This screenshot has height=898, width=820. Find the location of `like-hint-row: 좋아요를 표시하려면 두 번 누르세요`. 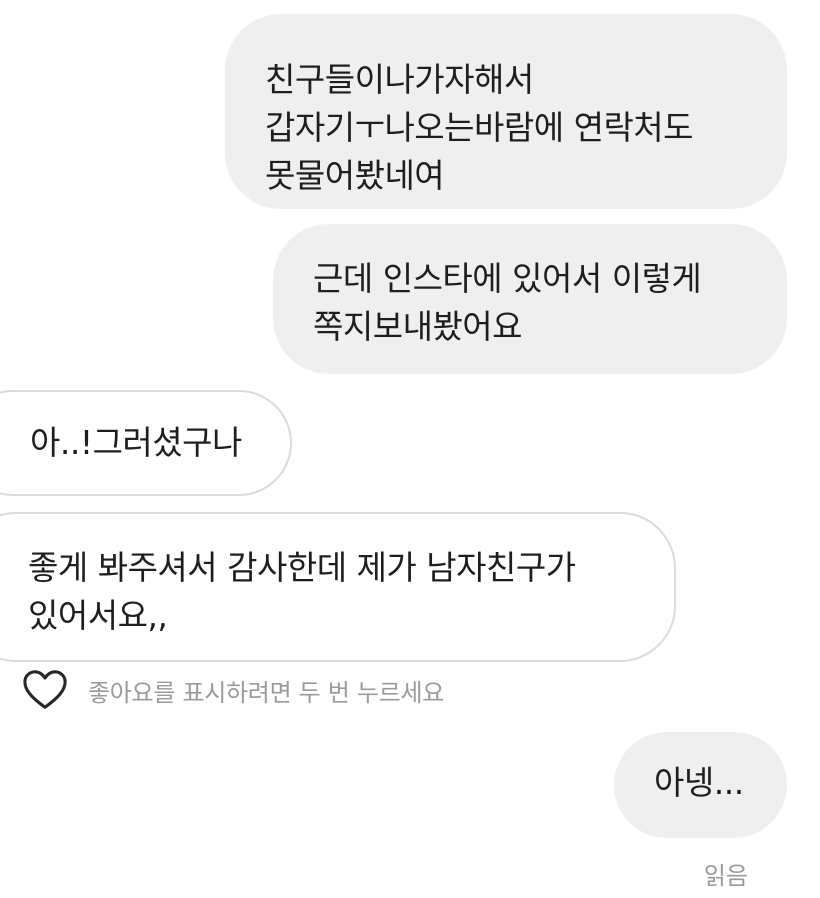

like-hint-row: 좋아요를 표시하려면 두 번 누르세요 is located at coordinates (233, 690).